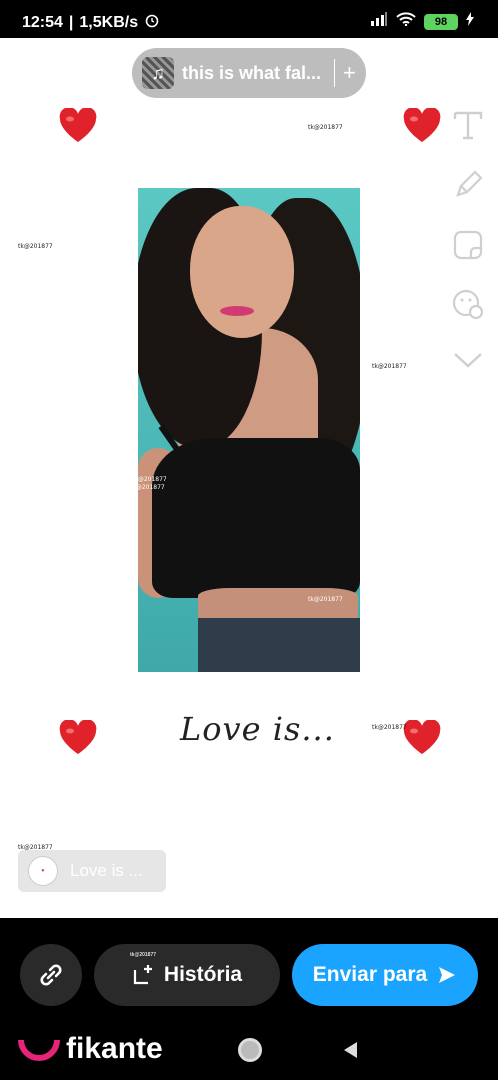 The image size is (498, 1080). I want to click on fikante-logo-icon, so click(39, 1050).